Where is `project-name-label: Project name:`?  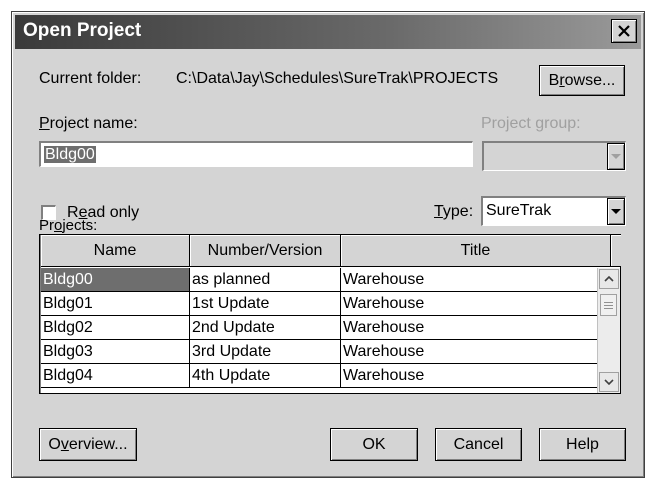
project-name-label: Project name: is located at coordinates (88, 124).